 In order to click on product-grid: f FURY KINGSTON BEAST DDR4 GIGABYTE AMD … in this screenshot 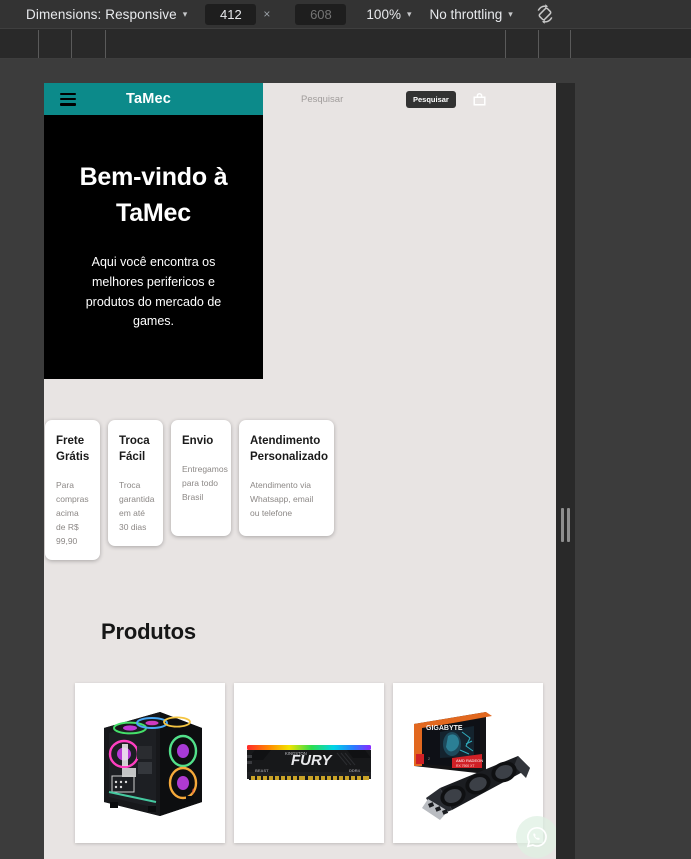, I will do `click(315, 762)`.